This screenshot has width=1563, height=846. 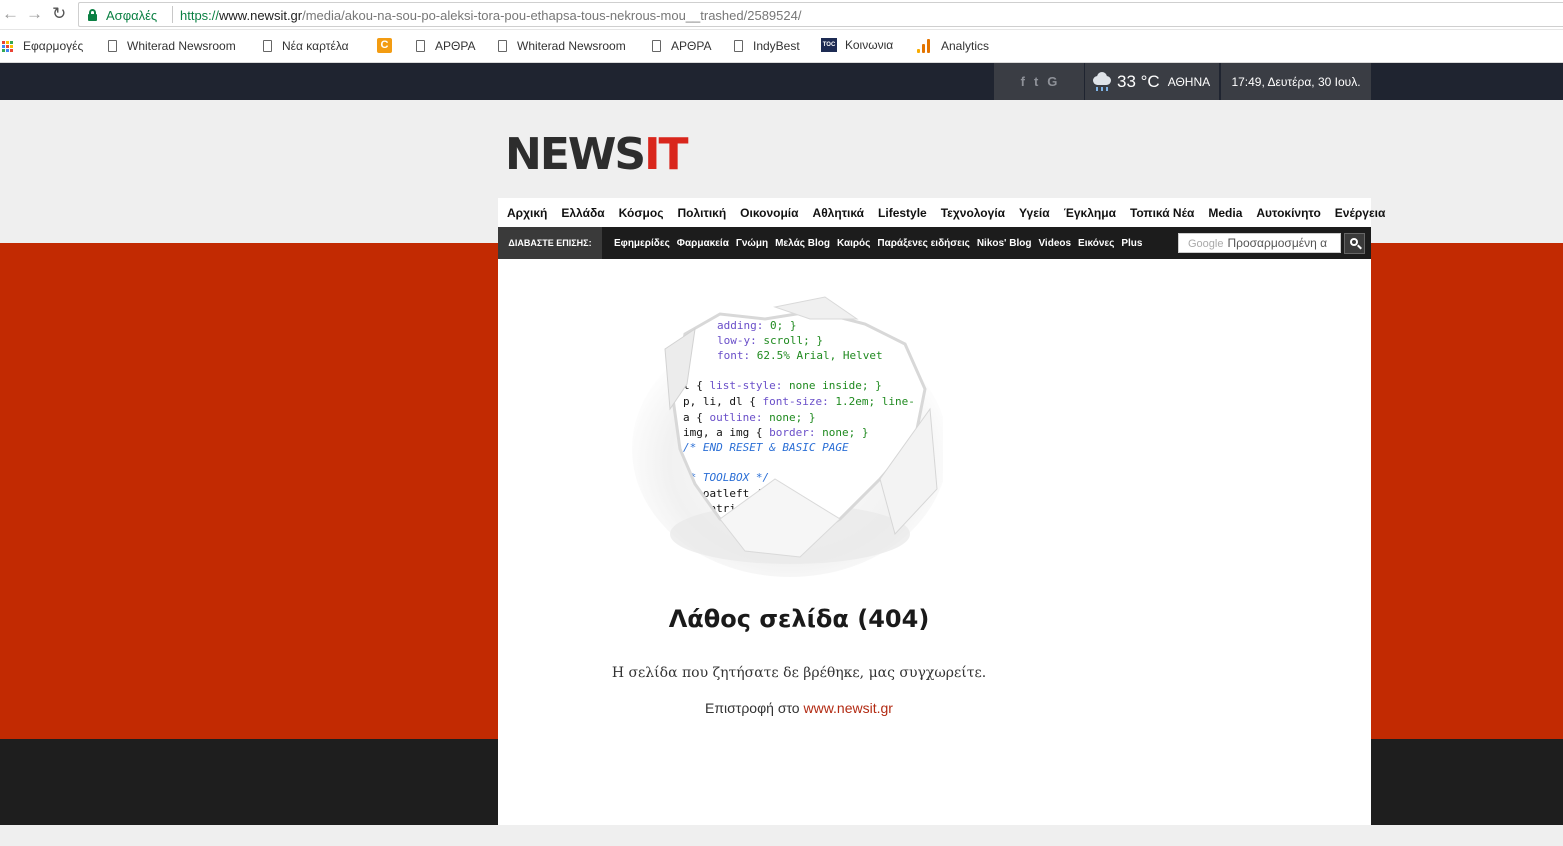 What do you see at coordinates (847, 708) in the screenshot?
I see `return-home-link: www.newsit.gr` at bounding box center [847, 708].